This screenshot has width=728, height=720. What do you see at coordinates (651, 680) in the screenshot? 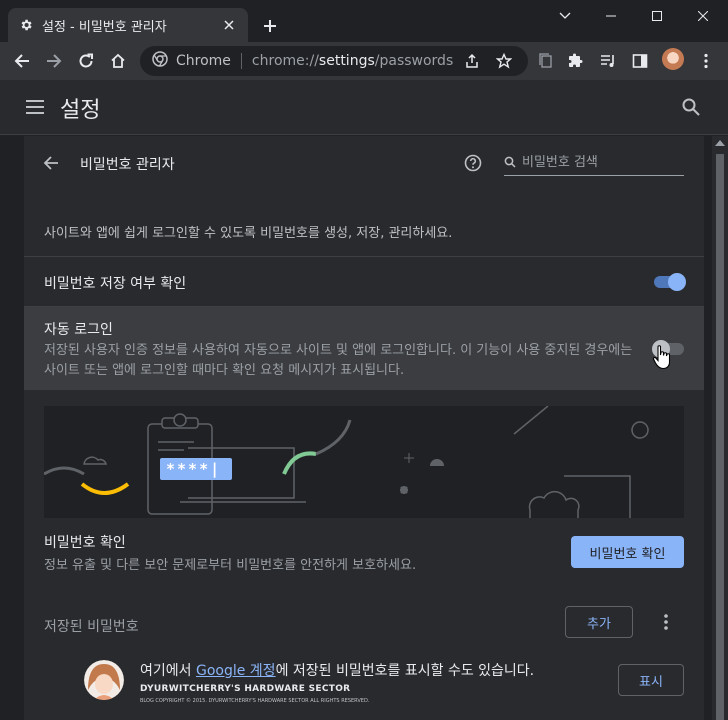
I see `show-account-passwords-button: 표시` at bounding box center [651, 680].